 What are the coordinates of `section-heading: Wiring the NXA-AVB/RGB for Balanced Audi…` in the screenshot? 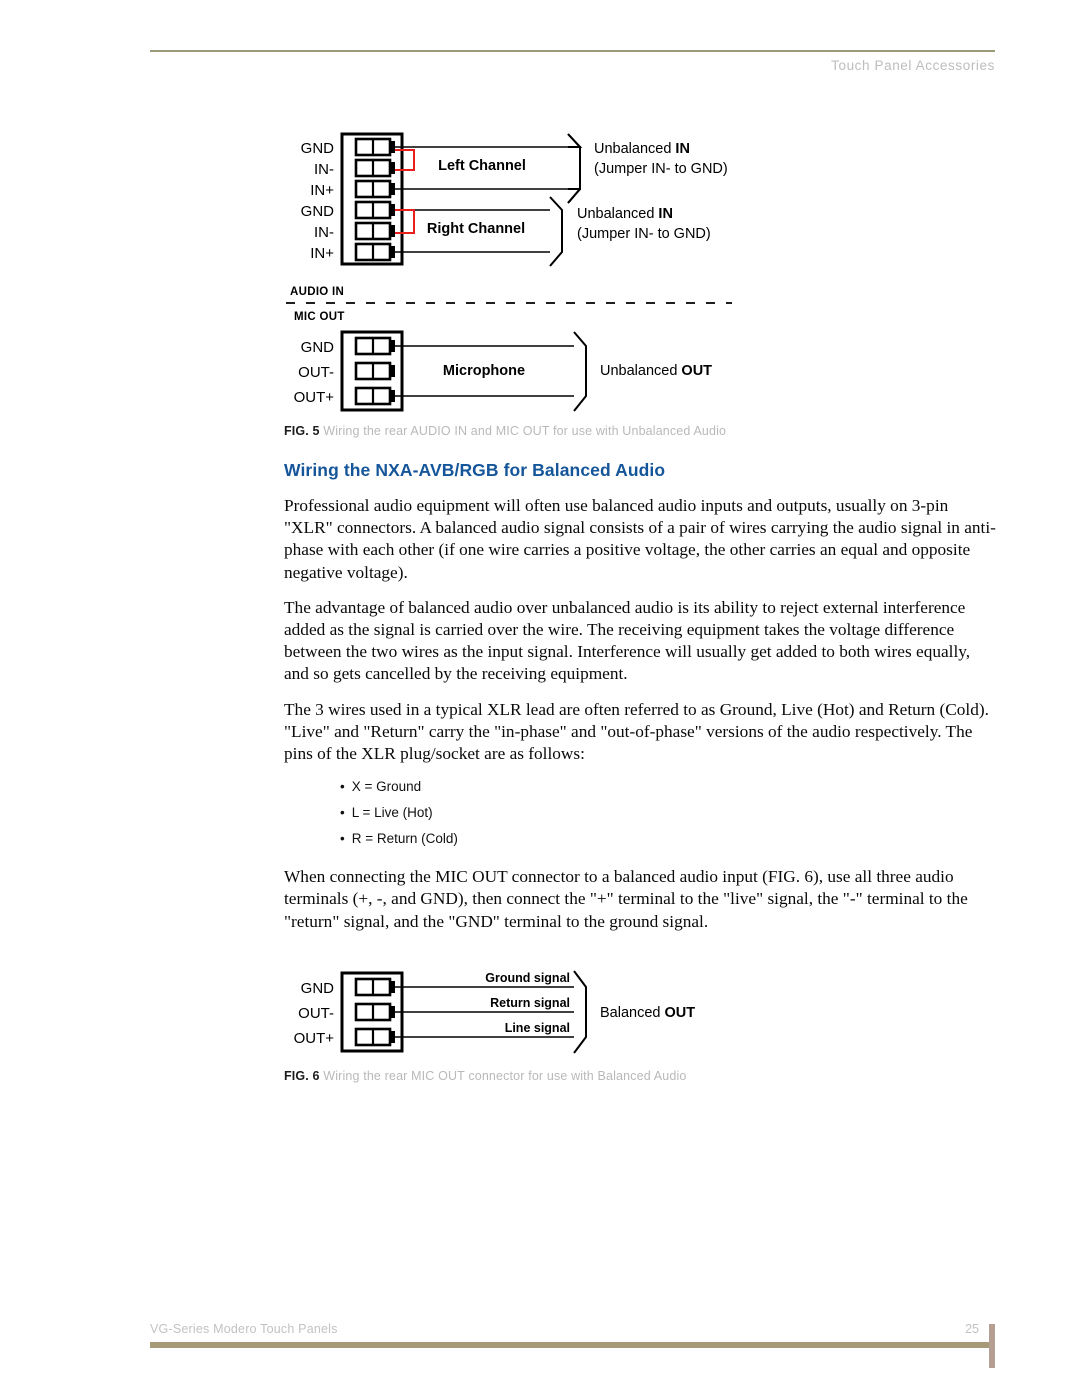 It's located at (475, 470).